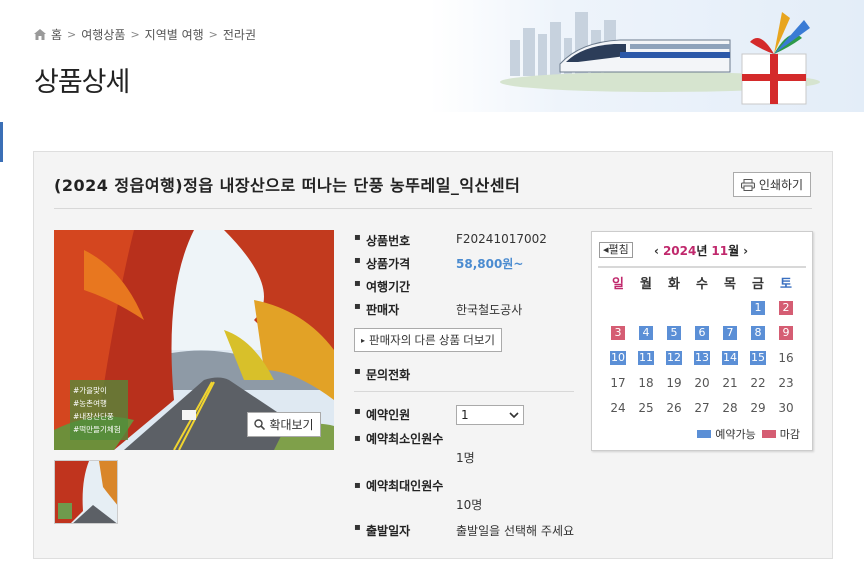  What do you see at coordinates (40, 34) in the screenshot?
I see `home-icon` at bounding box center [40, 34].